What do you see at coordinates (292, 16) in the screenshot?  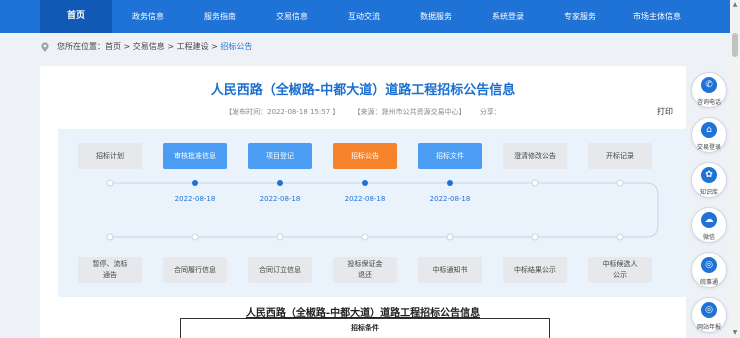 I see `nav-trade-info: 交易信息` at bounding box center [292, 16].